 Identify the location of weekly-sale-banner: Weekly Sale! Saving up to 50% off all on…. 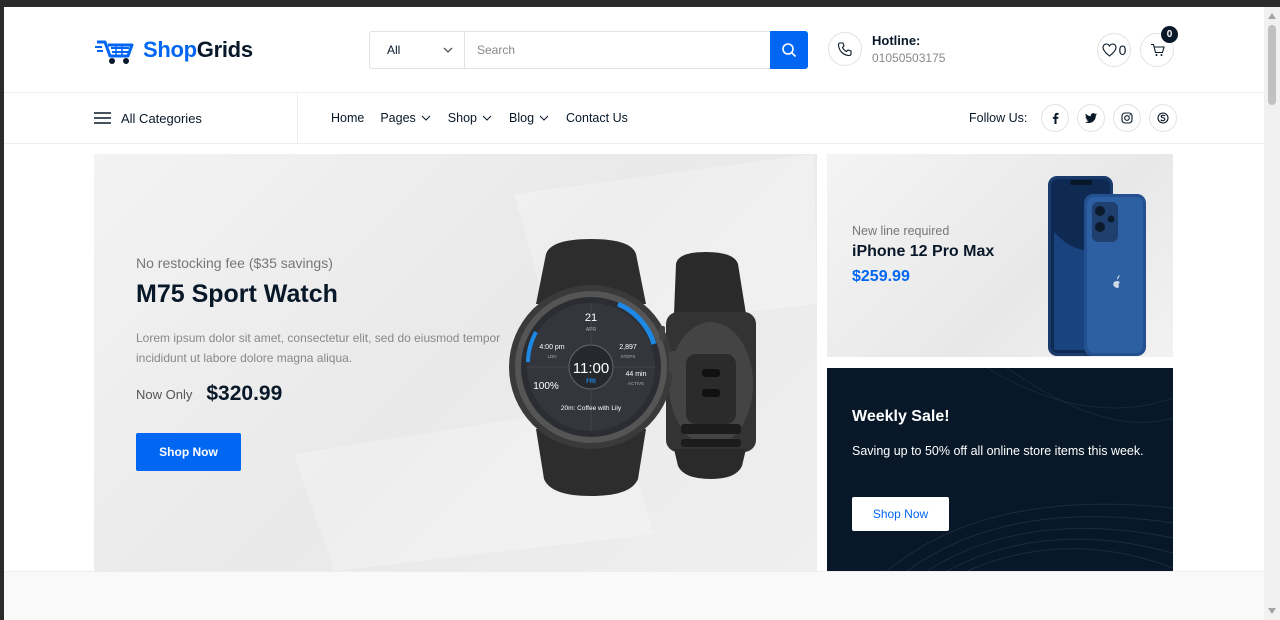
(1000, 469).